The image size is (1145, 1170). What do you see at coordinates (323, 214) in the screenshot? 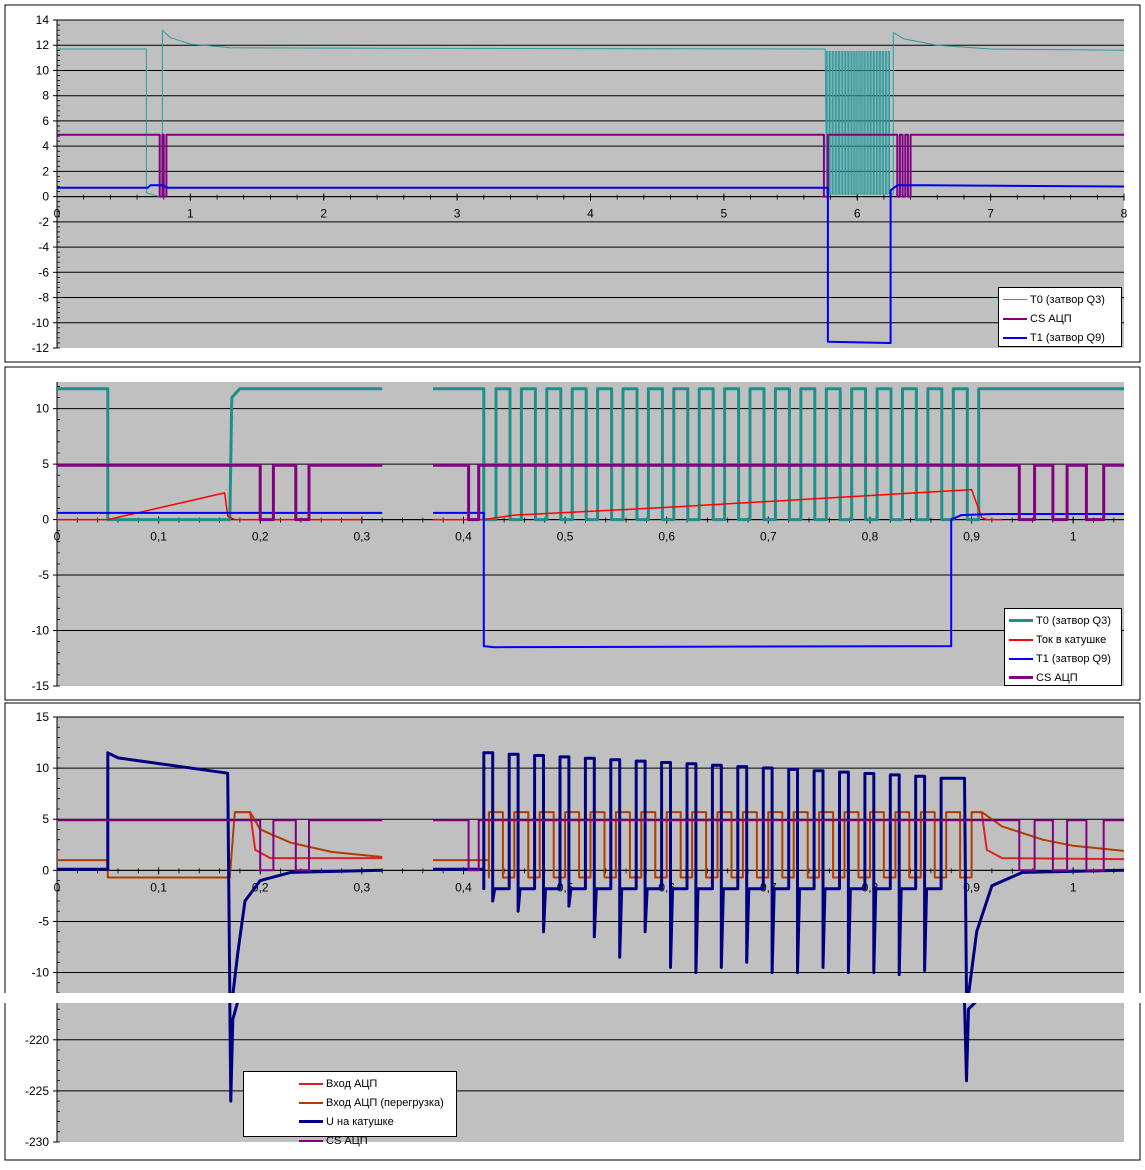
I see `x-tick-label: 2` at bounding box center [323, 214].